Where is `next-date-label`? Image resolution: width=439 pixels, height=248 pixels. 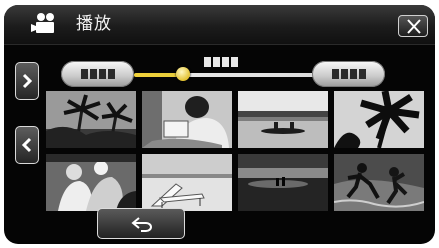
next-date-label is located at coordinates (348, 74).